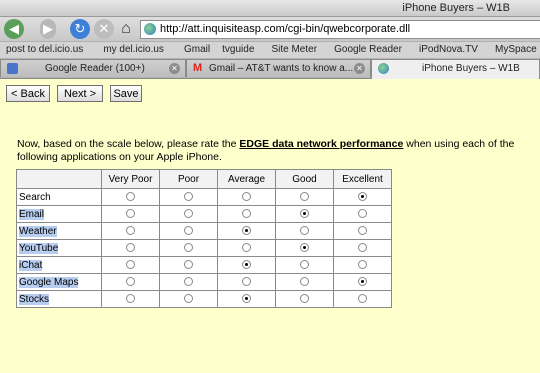 The width and height of the screenshot is (540, 373). What do you see at coordinates (448, 50) in the screenshot?
I see `bookmark-item: iPodNova.TV` at bounding box center [448, 50].